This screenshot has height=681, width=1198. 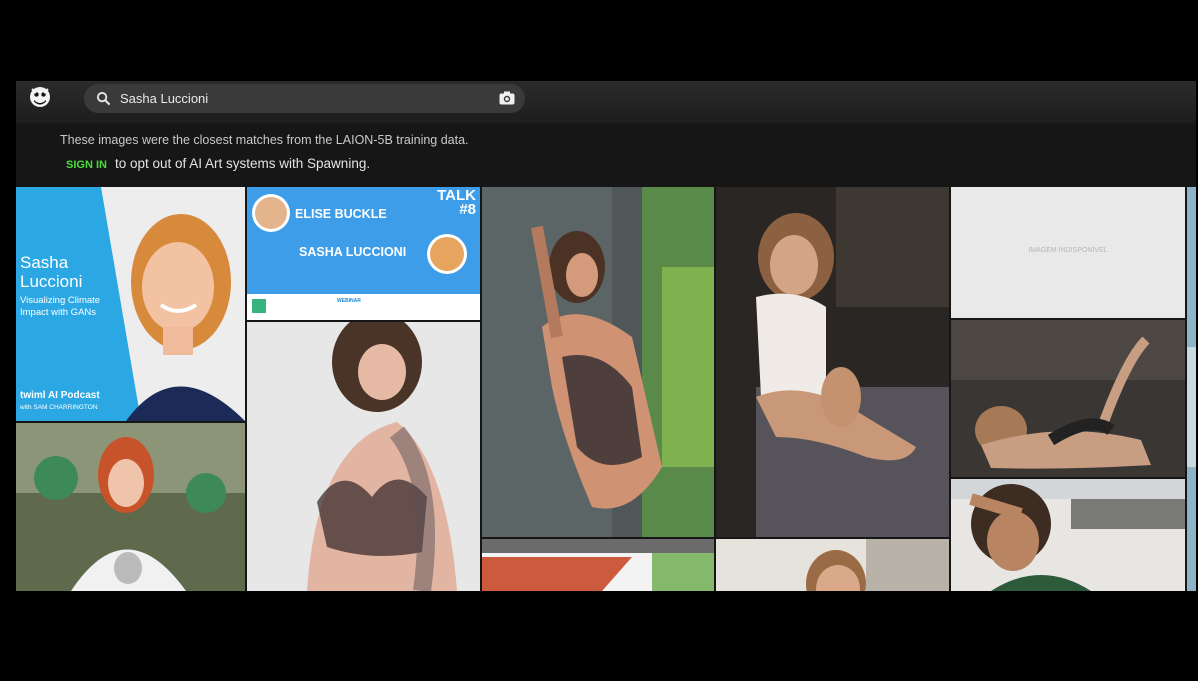 I want to click on spawning-face-icon, so click(x=40, y=97).